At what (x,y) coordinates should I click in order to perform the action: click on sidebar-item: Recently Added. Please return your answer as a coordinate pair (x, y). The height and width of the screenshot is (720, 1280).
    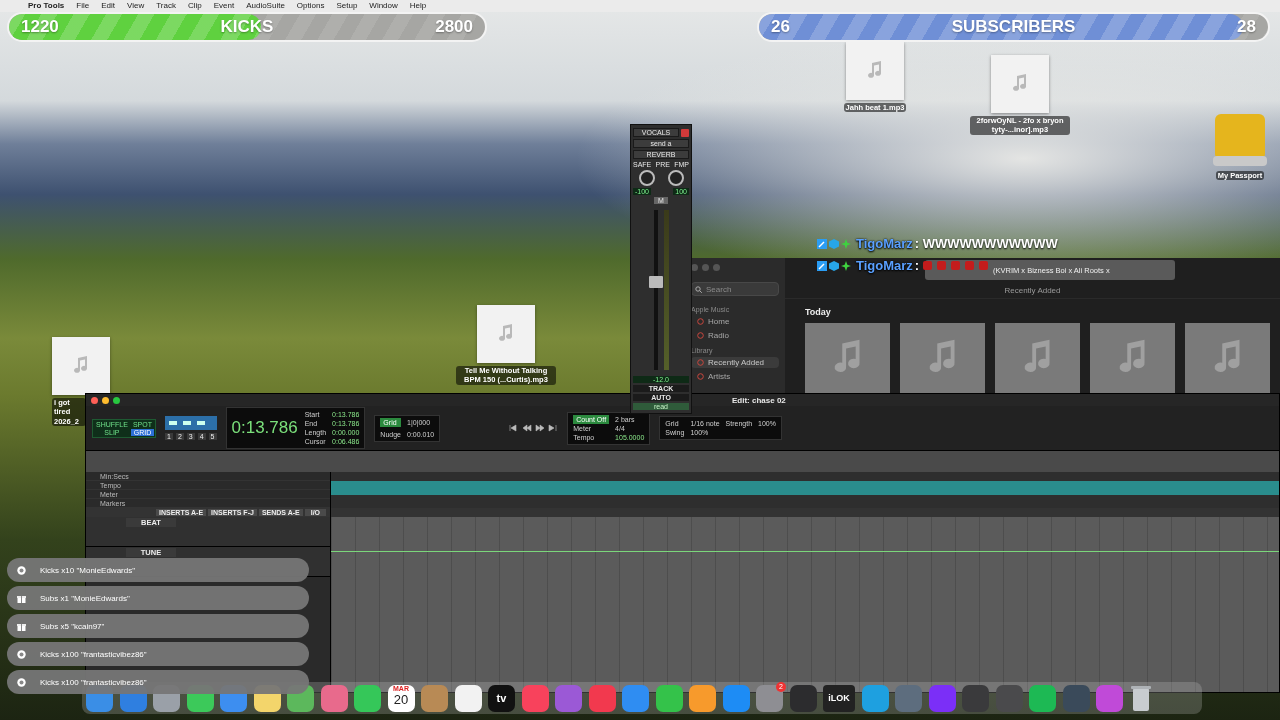
    Looking at the image, I should click on (735, 362).